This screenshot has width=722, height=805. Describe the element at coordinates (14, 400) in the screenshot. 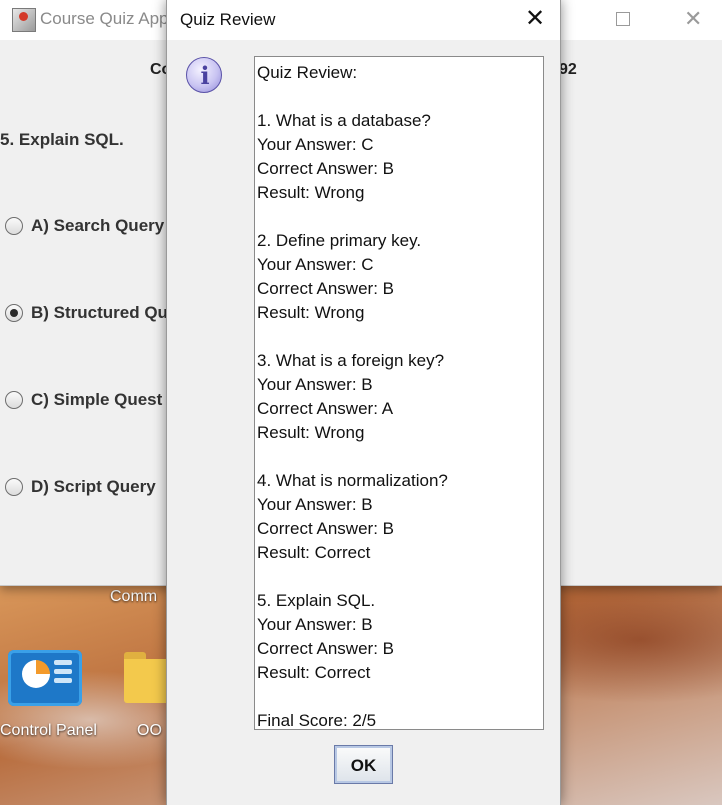

I see `radio-button-c` at that location.